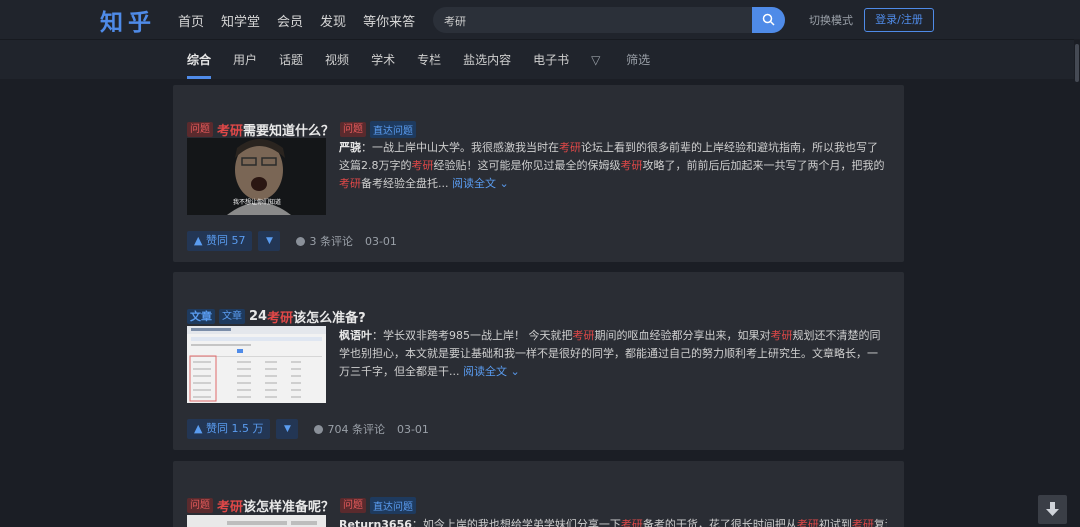 This screenshot has height=527, width=1080. I want to click on search-button, so click(768, 20).